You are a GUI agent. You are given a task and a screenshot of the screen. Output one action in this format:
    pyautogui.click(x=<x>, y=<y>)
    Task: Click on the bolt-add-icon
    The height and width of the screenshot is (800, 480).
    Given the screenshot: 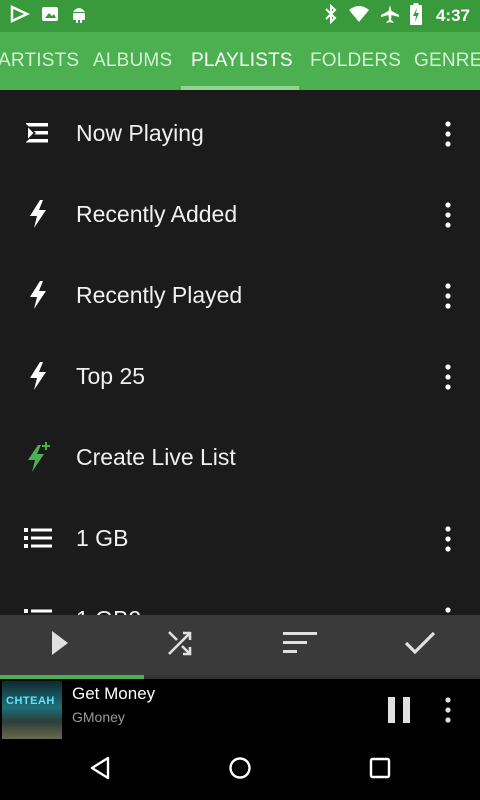 What is the action you would take?
    pyautogui.click(x=38, y=457)
    